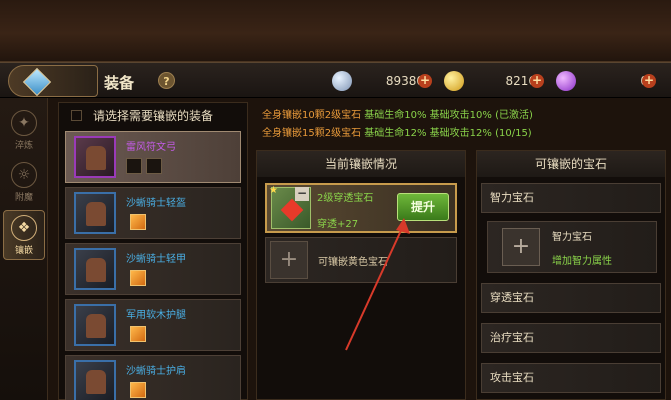 This screenshot has width=671, height=400. I want to click on gold-coin-icon, so click(454, 81).